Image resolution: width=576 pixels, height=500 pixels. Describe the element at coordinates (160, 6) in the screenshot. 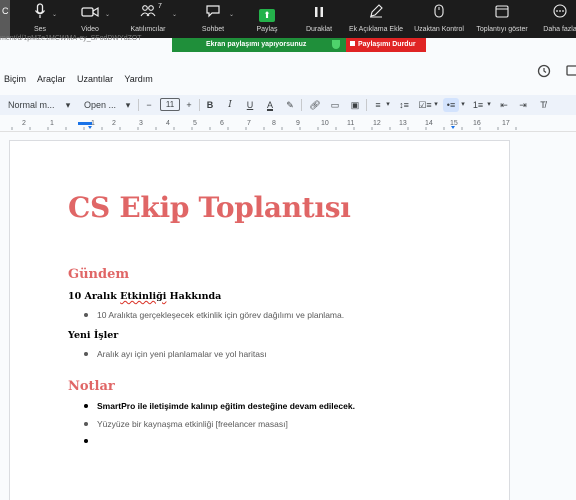

I see `participant-count: 7` at that location.